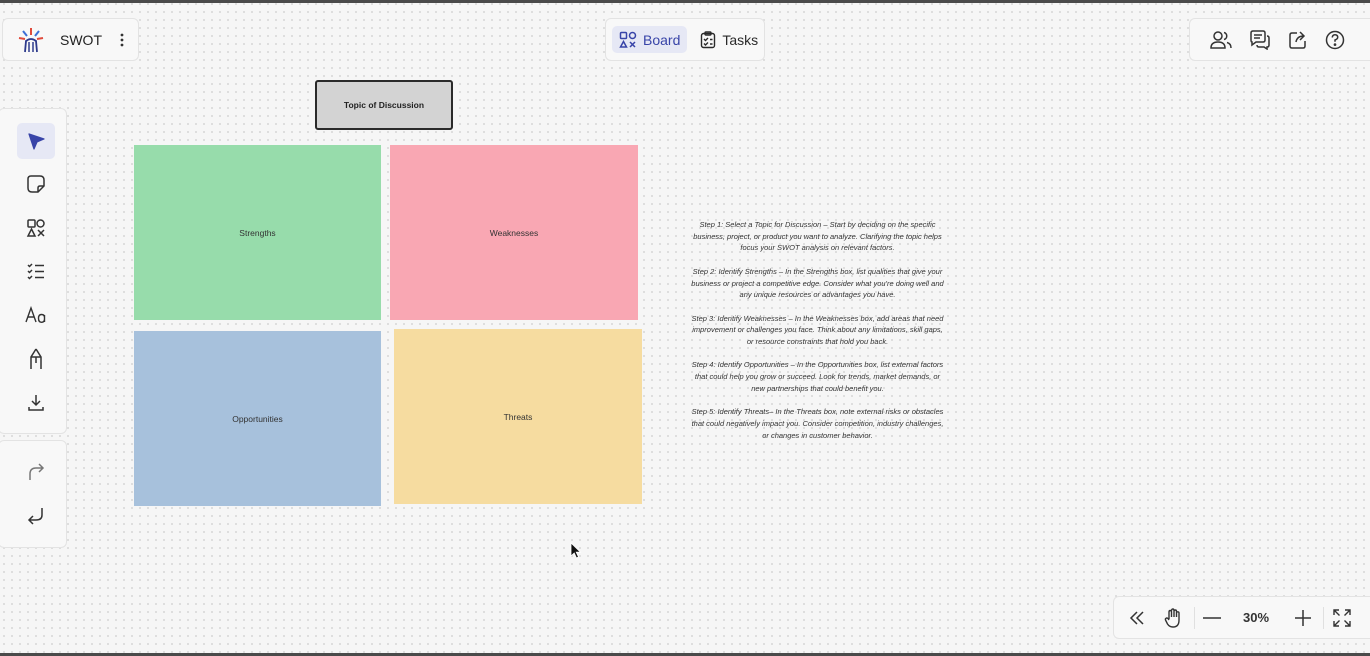 Image resolution: width=1370 pixels, height=656 pixels. I want to click on opportunities-quadrant: Opportunities, so click(257, 418).